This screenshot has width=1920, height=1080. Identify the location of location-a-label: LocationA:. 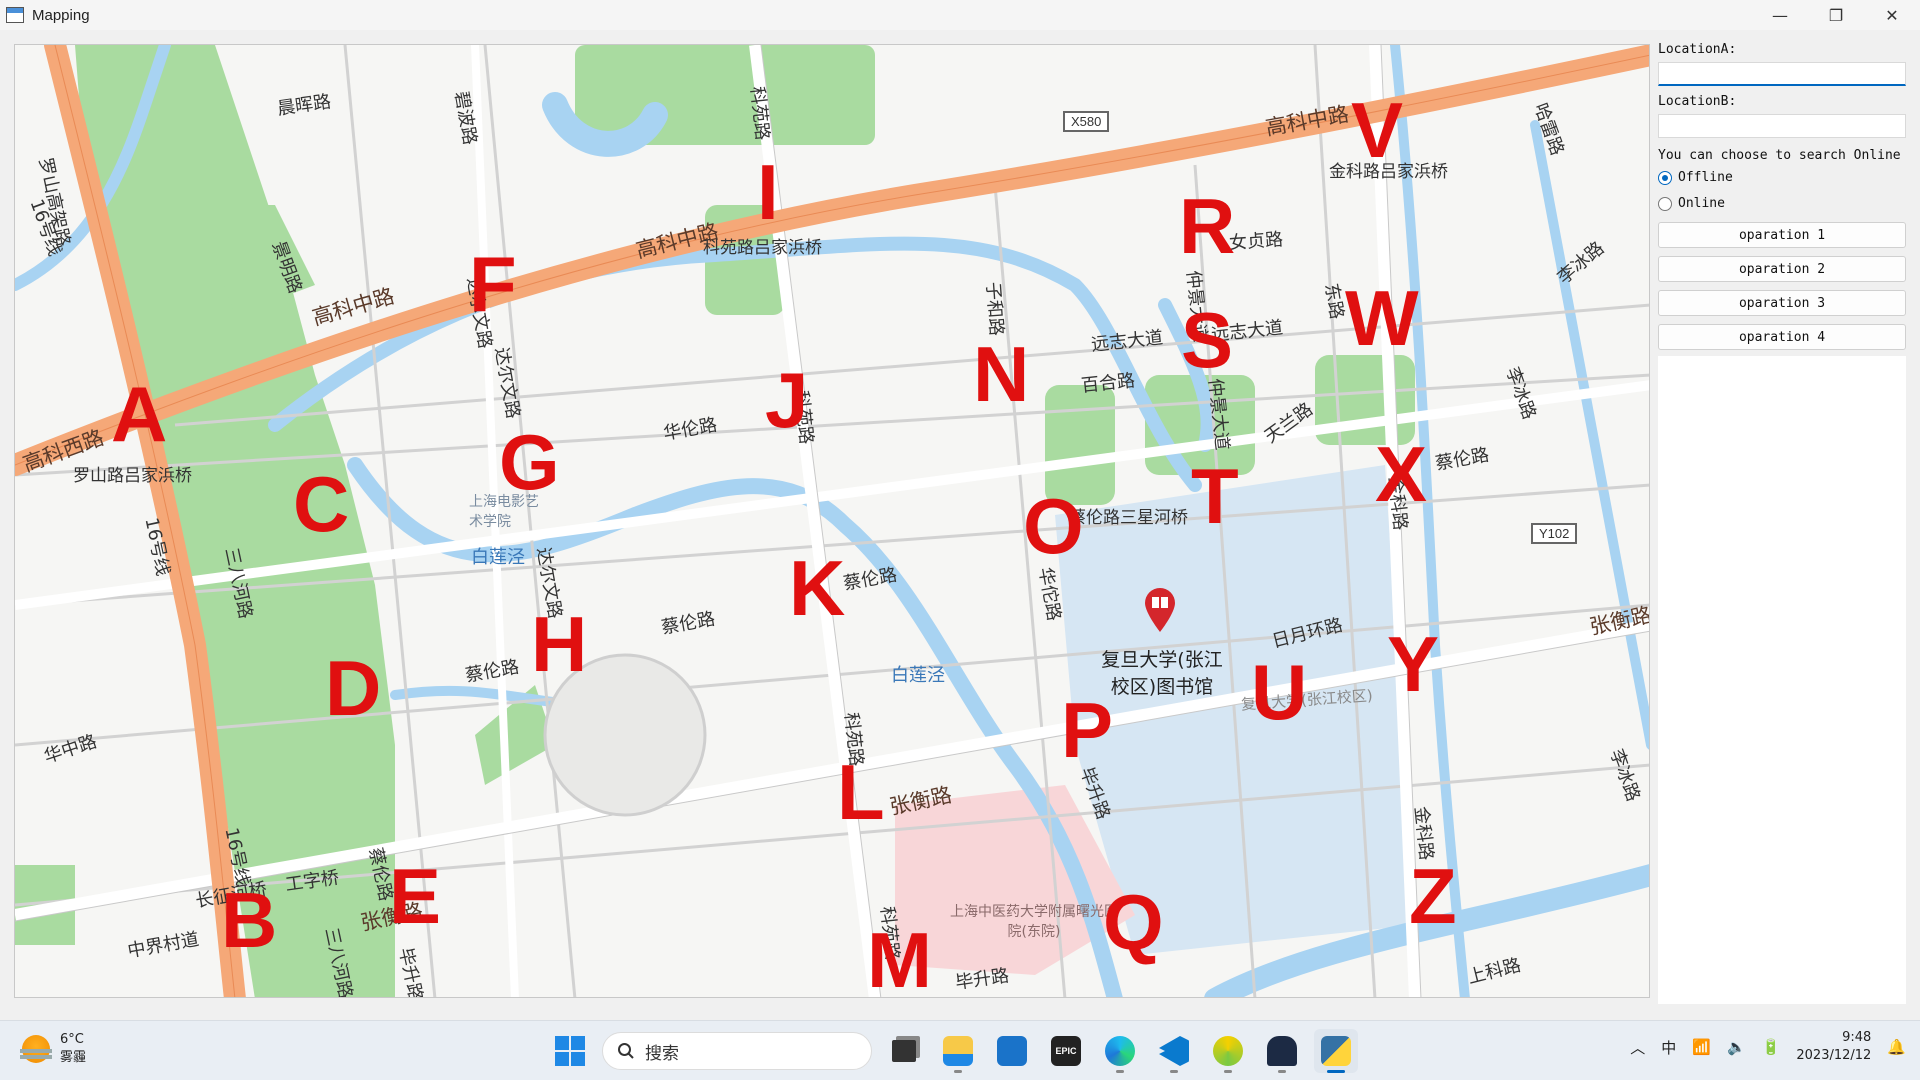
(1697, 49).